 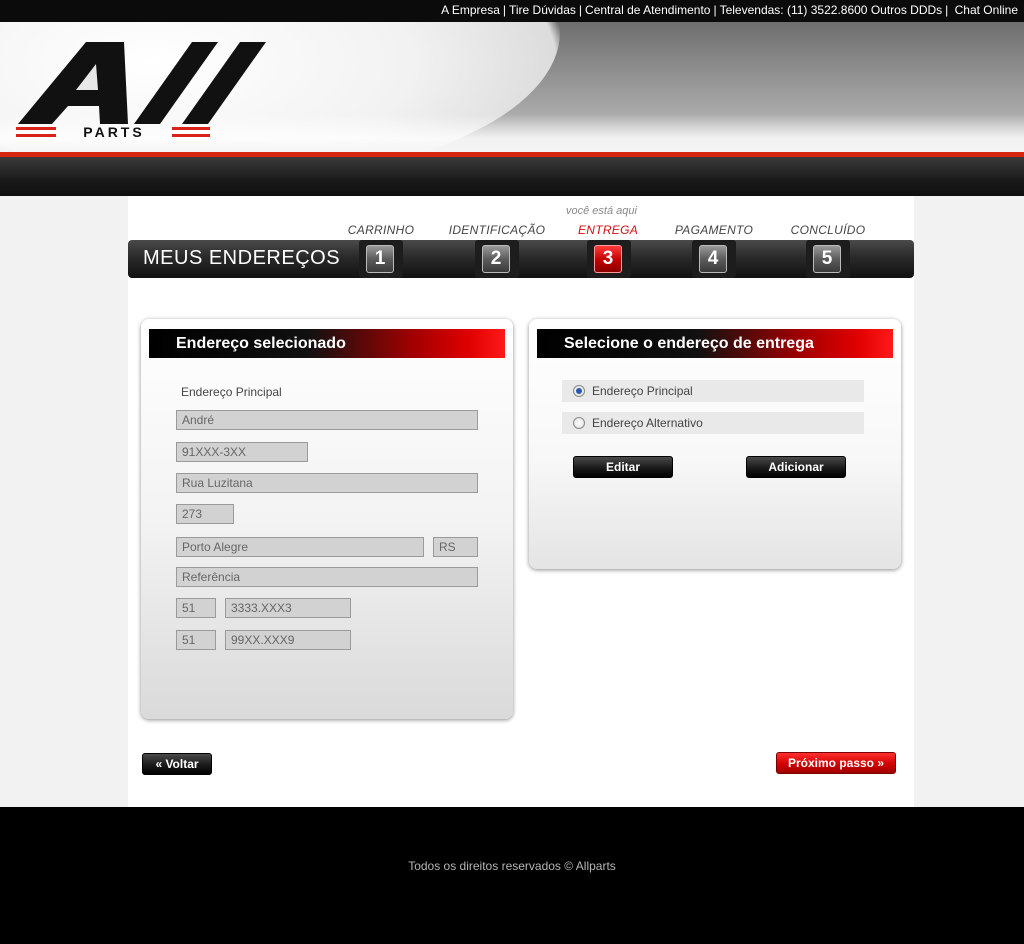 I want to click on logo-sub-text: PARTS, so click(x=113, y=131).